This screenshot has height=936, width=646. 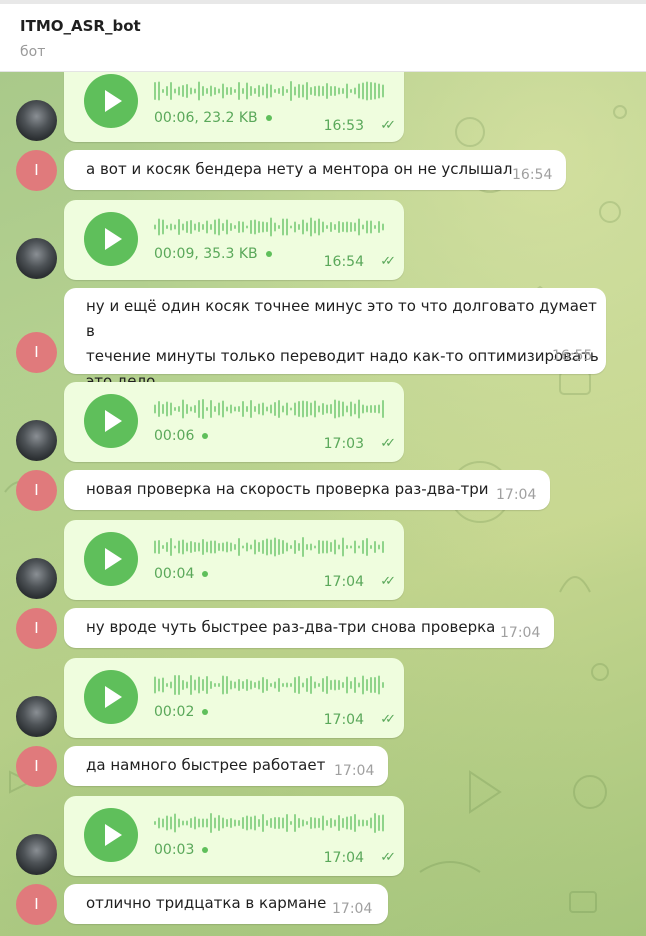 What do you see at coordinates (174, 436) in the screenshot?
I see `voice-duration: 00:06` at bounding box center [174, 436].